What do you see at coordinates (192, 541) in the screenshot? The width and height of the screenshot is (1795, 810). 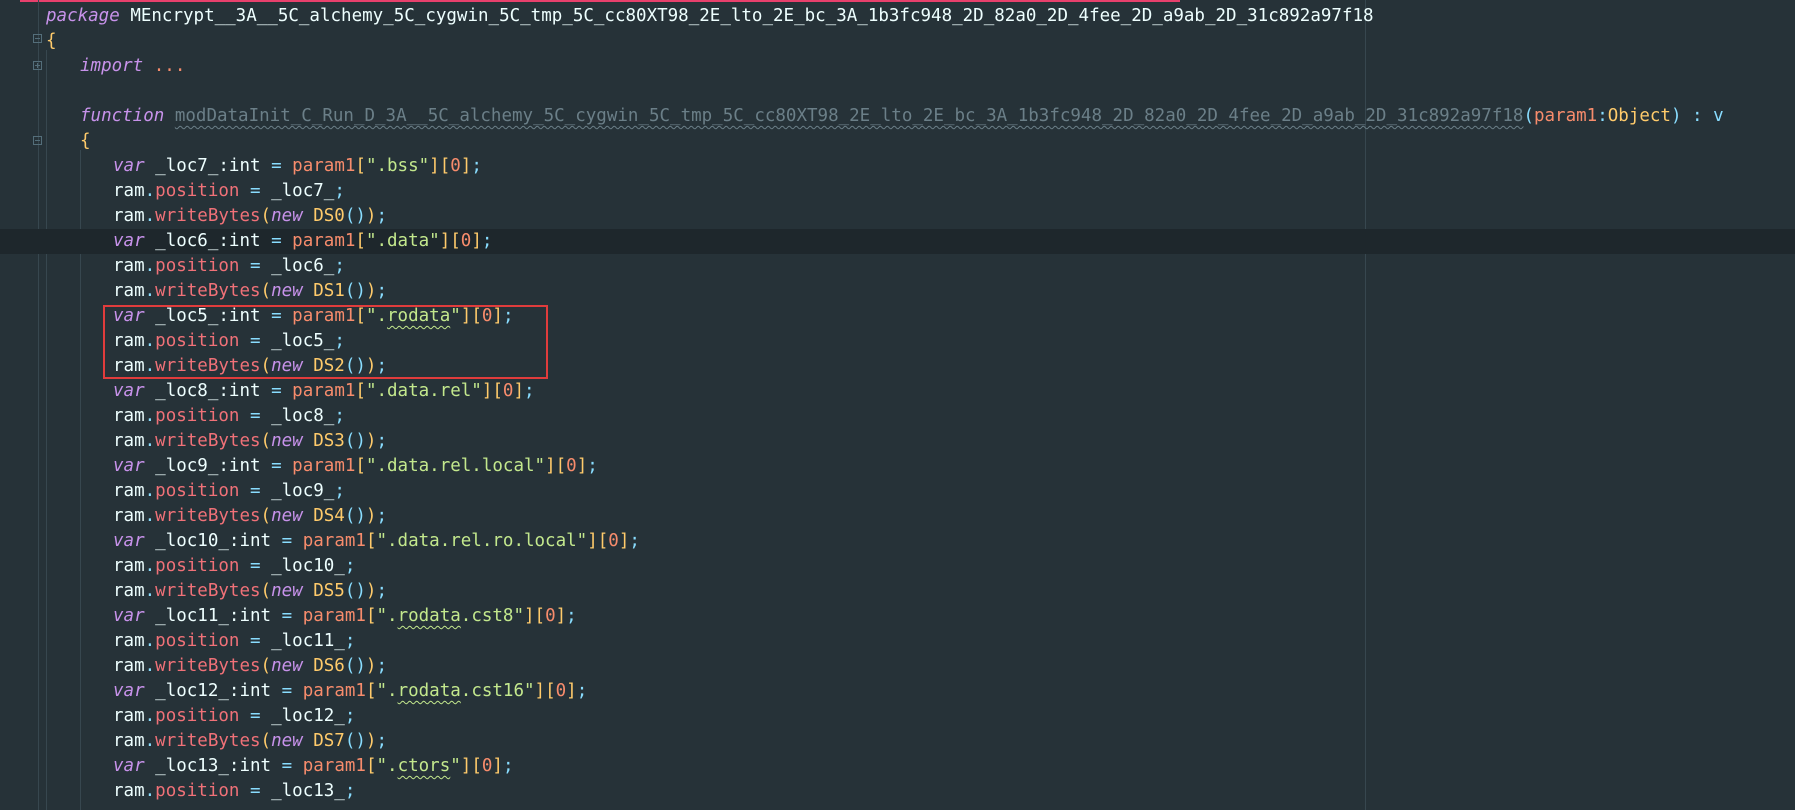 I see `var-name: _loc10_` at bounding box center [192, 541].